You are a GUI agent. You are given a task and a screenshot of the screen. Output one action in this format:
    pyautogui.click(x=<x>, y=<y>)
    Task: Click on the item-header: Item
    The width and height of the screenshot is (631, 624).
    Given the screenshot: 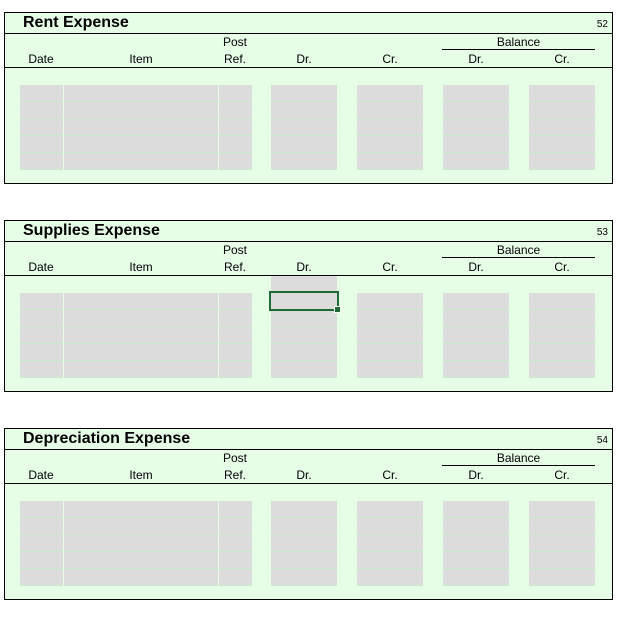 What is the action you would take?
    pyautogui.click(x=141, y=59)
    